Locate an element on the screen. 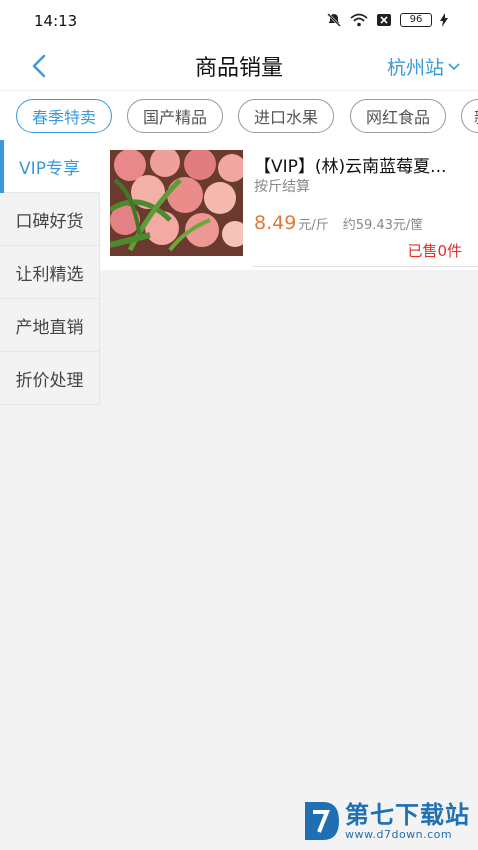 The width and height of the screenshot is (478, 850). sidebar-item-discount-picks: 让利精选 is located at coordinates (50, 272).